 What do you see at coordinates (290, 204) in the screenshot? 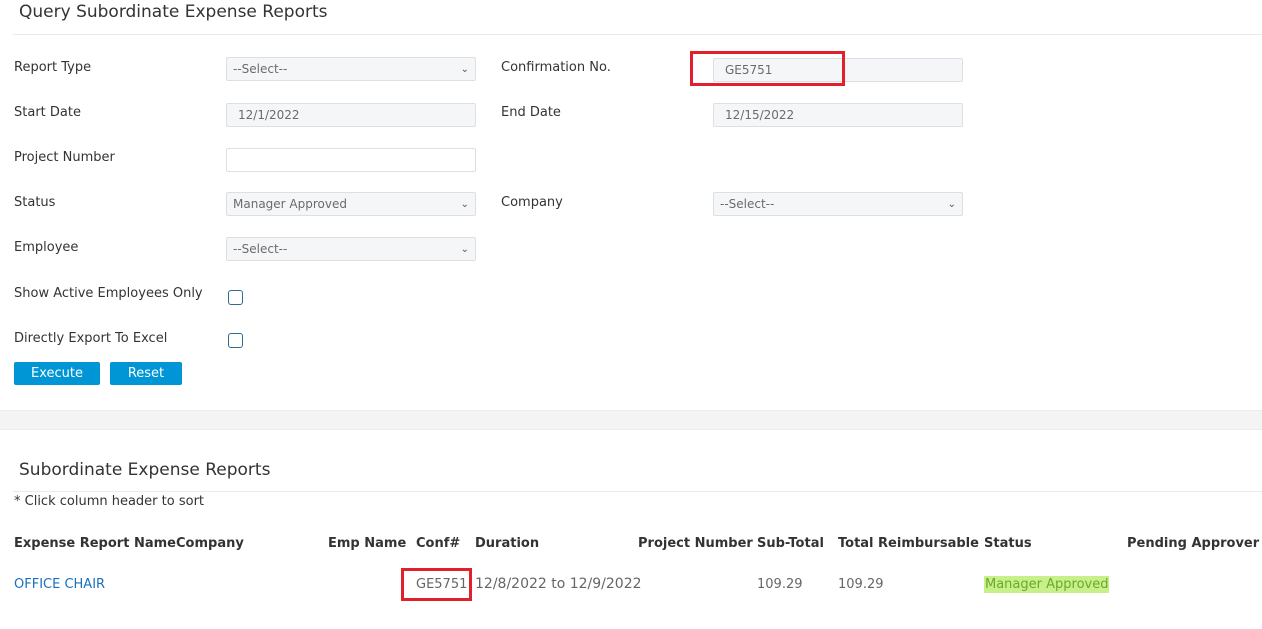
I see `status-value: Manager Approved` at bounding box center [290, 204].